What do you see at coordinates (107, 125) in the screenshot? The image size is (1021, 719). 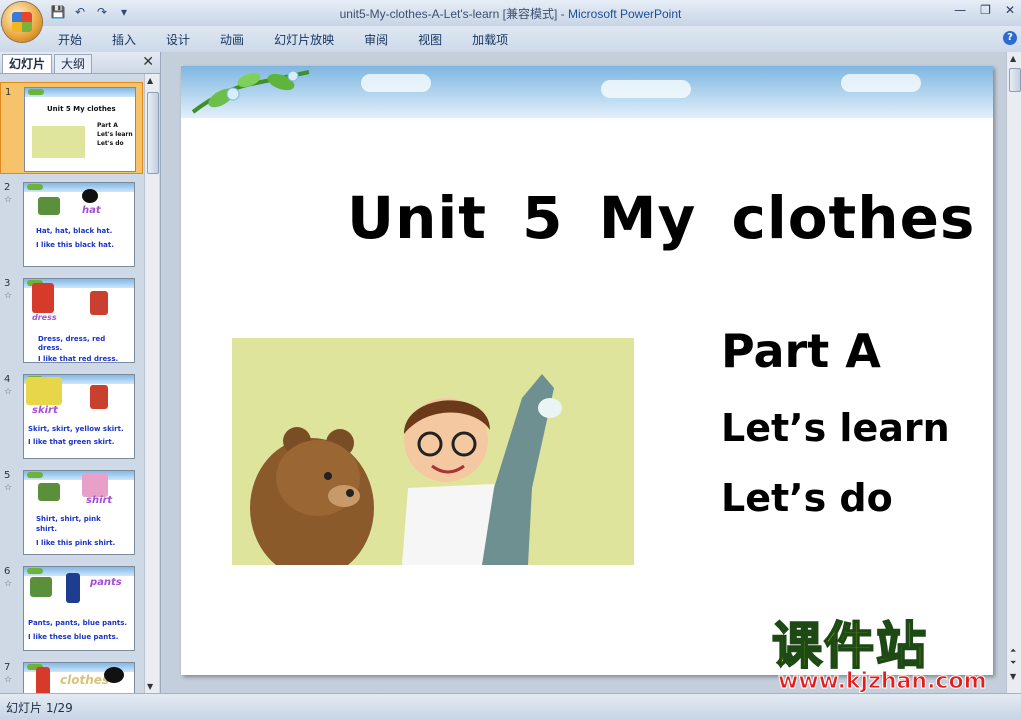 I see `thumbnail-line: Part A` at bounding box center [107, 125].